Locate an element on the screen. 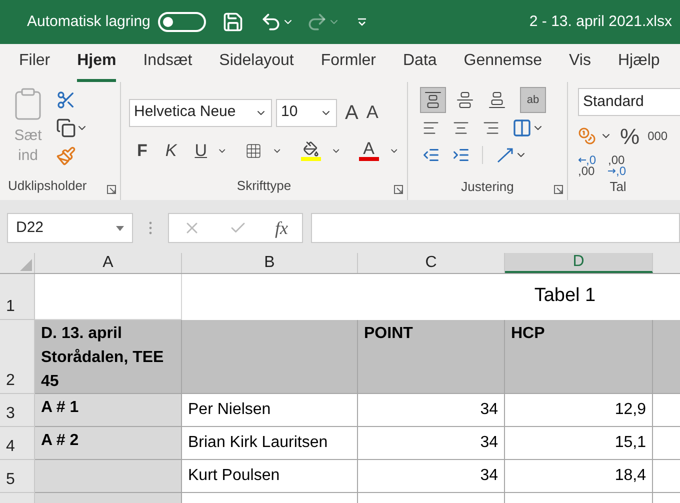 Image resolution: width=680 pixels, height=503 pixels. autosave-toggle is located at coordinates (182, 22).